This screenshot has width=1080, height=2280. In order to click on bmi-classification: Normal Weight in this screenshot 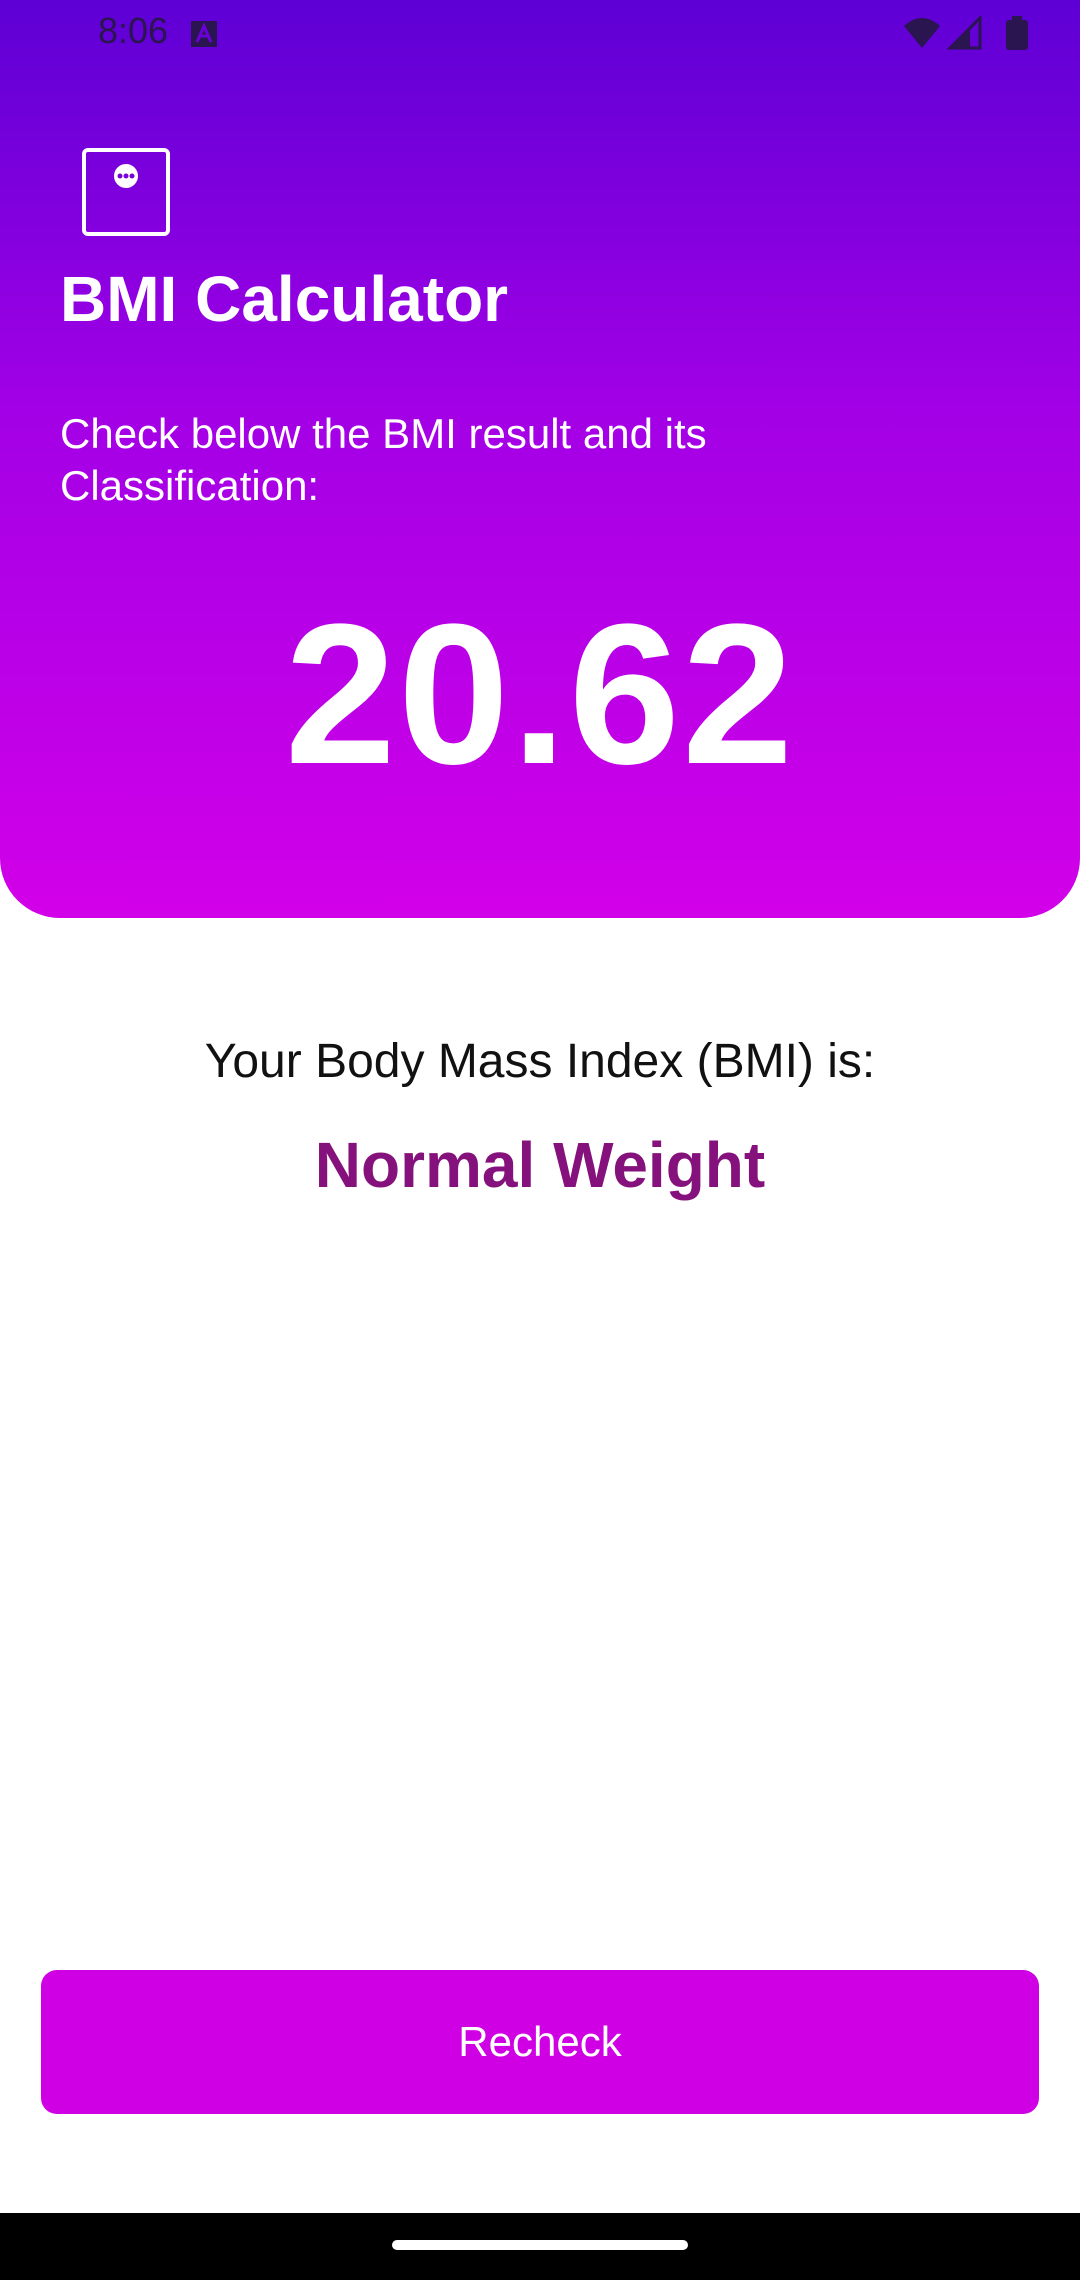, I will do `click(540, 1165)`.